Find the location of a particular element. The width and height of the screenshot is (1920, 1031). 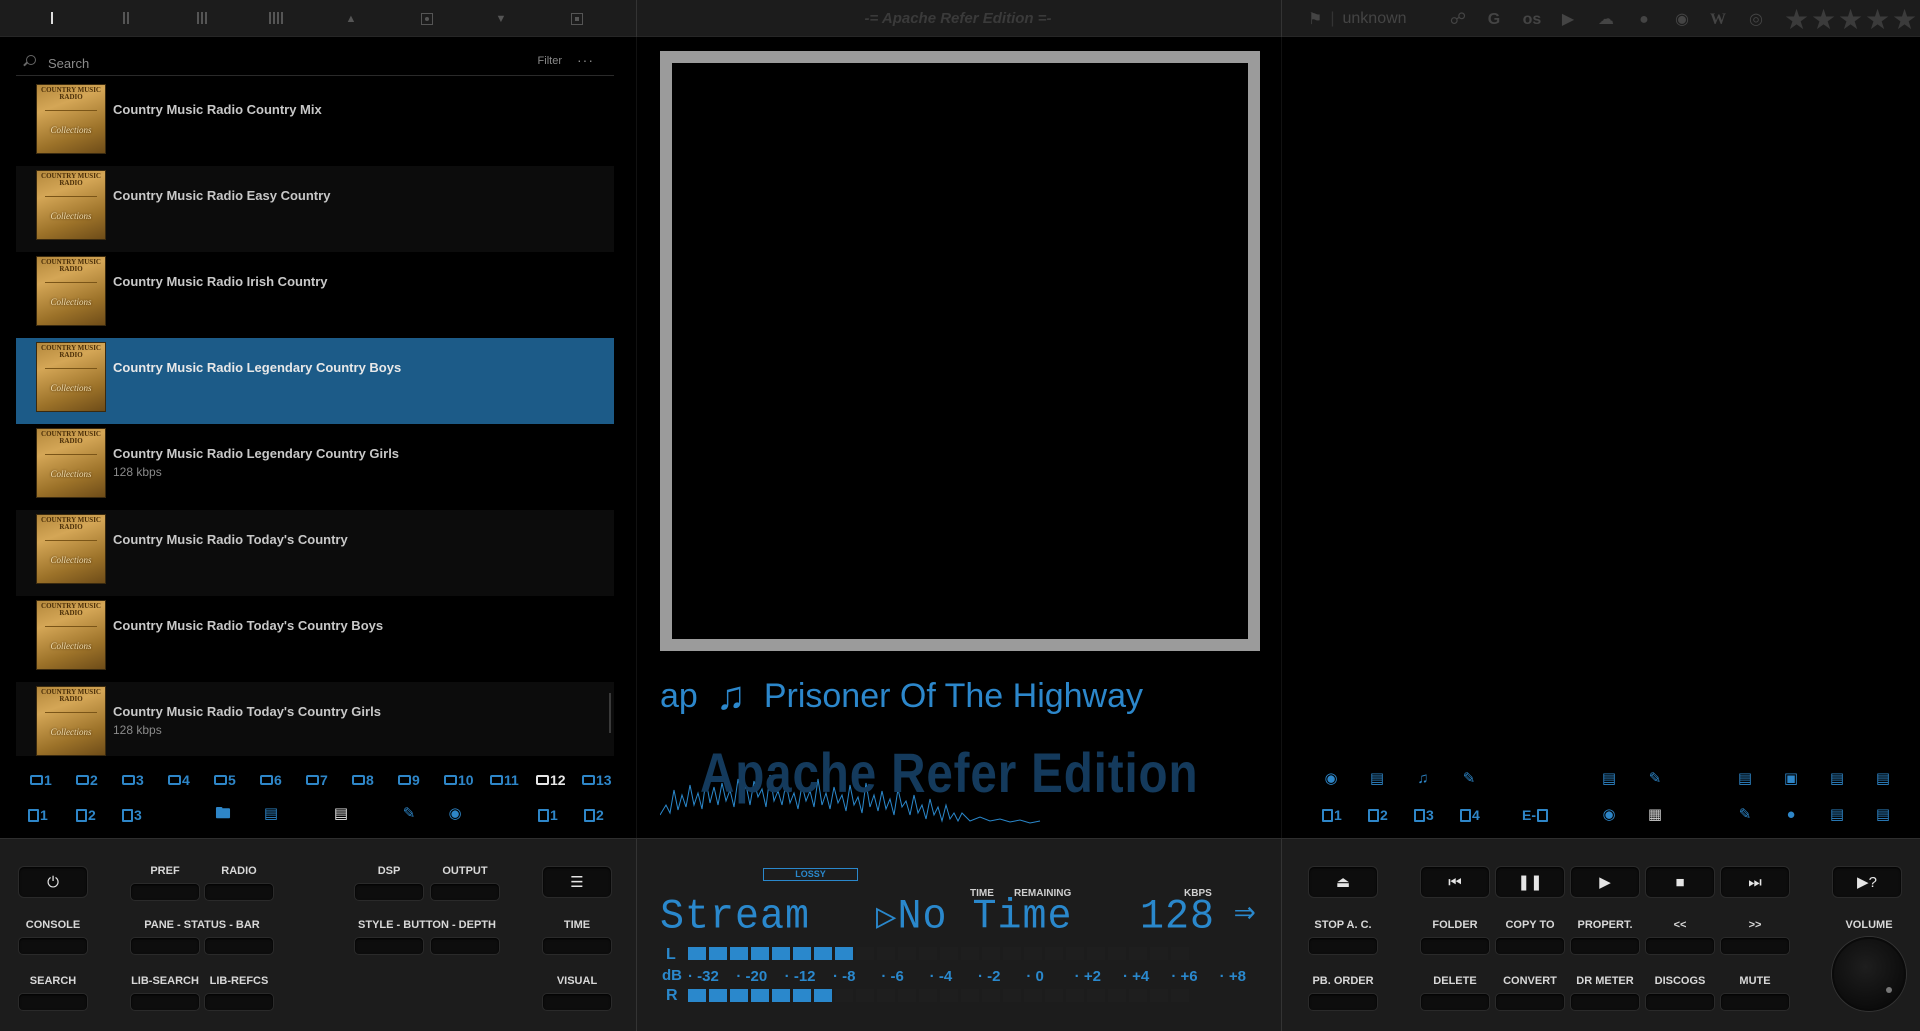

panel-tab-1: 1 is located at coordinates (548, 815).